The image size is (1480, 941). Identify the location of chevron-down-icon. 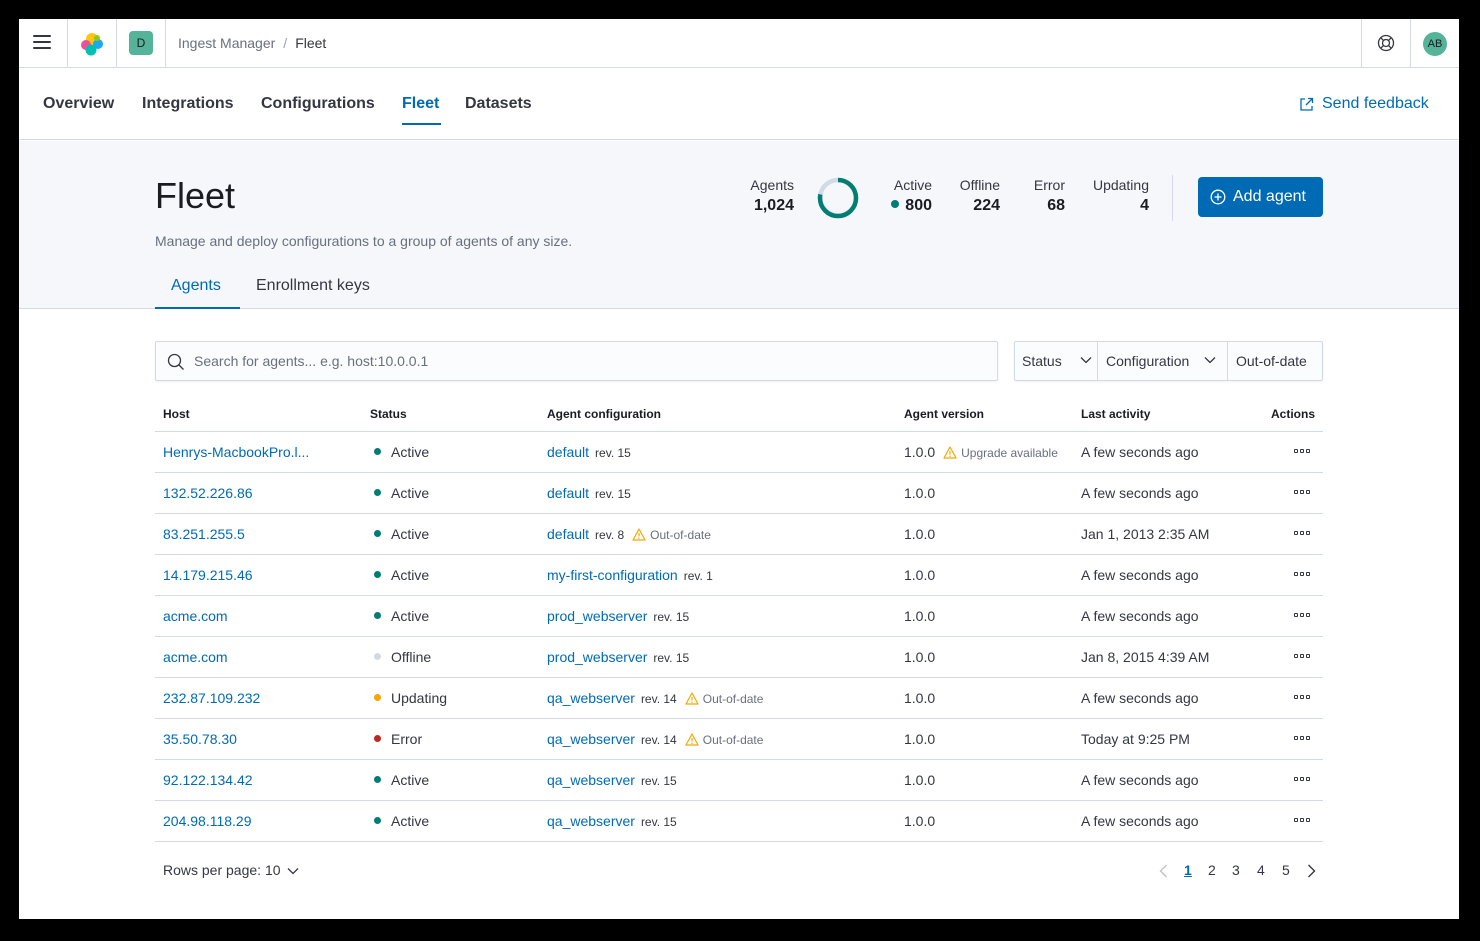
(1086, 360).